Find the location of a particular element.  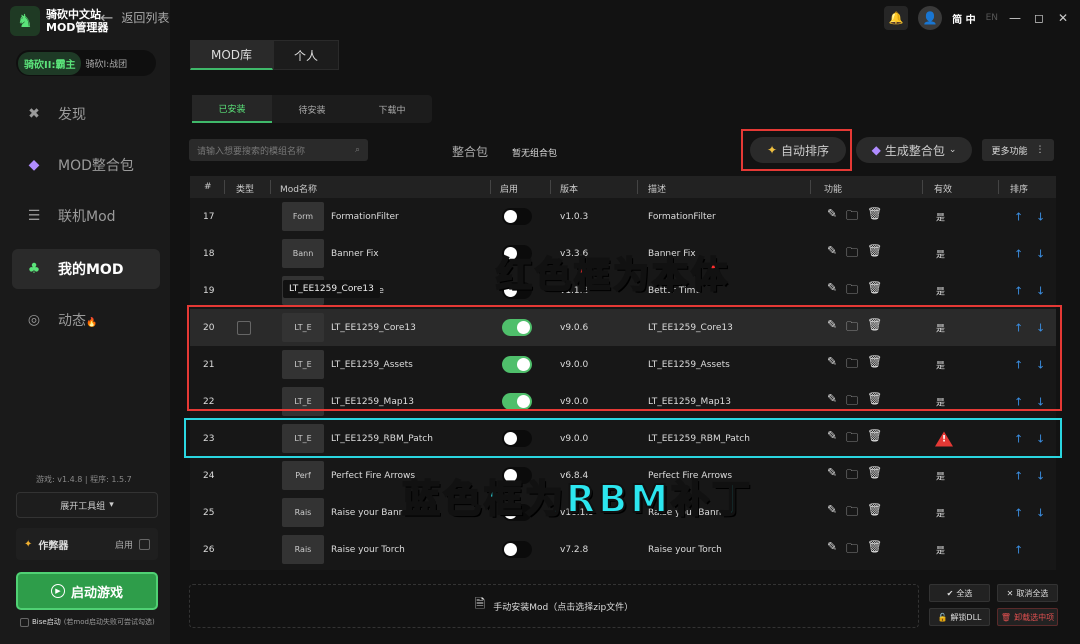

game-switch: 骑砍II:霸主 骑砍I:战团 is located at coordinates (86, 63).